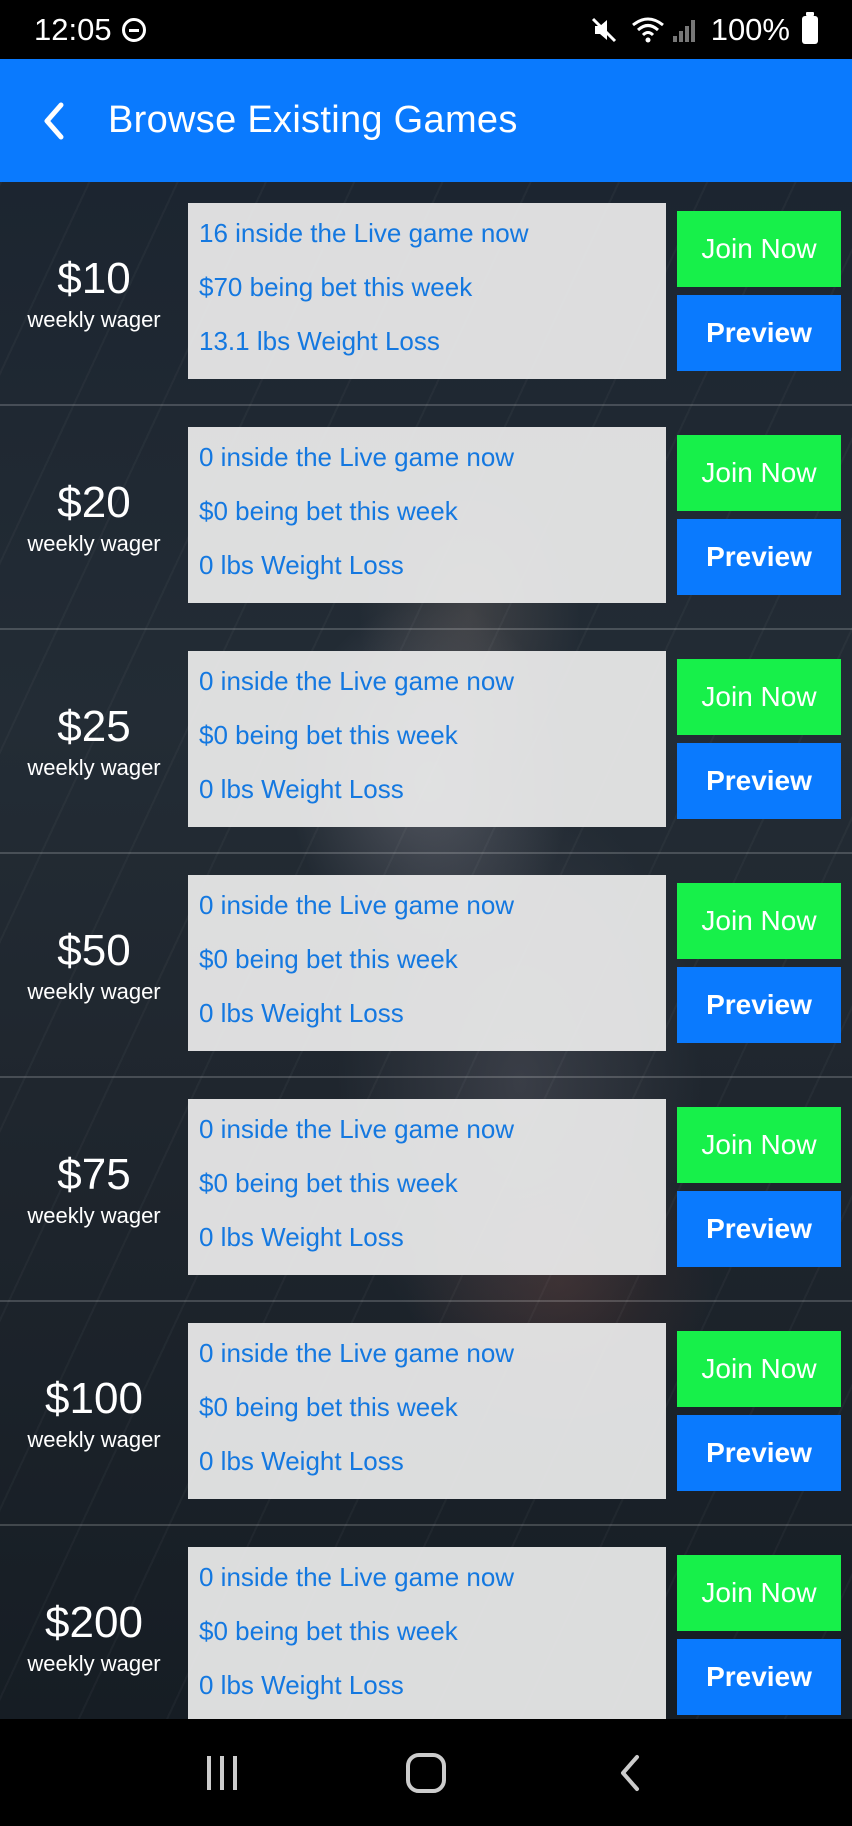 The image size is (852, 1826). What do you see at coordinates (94, 1398) in the screenshot?
I see `wager-amount: $100` at bounding box center [94, 1398].